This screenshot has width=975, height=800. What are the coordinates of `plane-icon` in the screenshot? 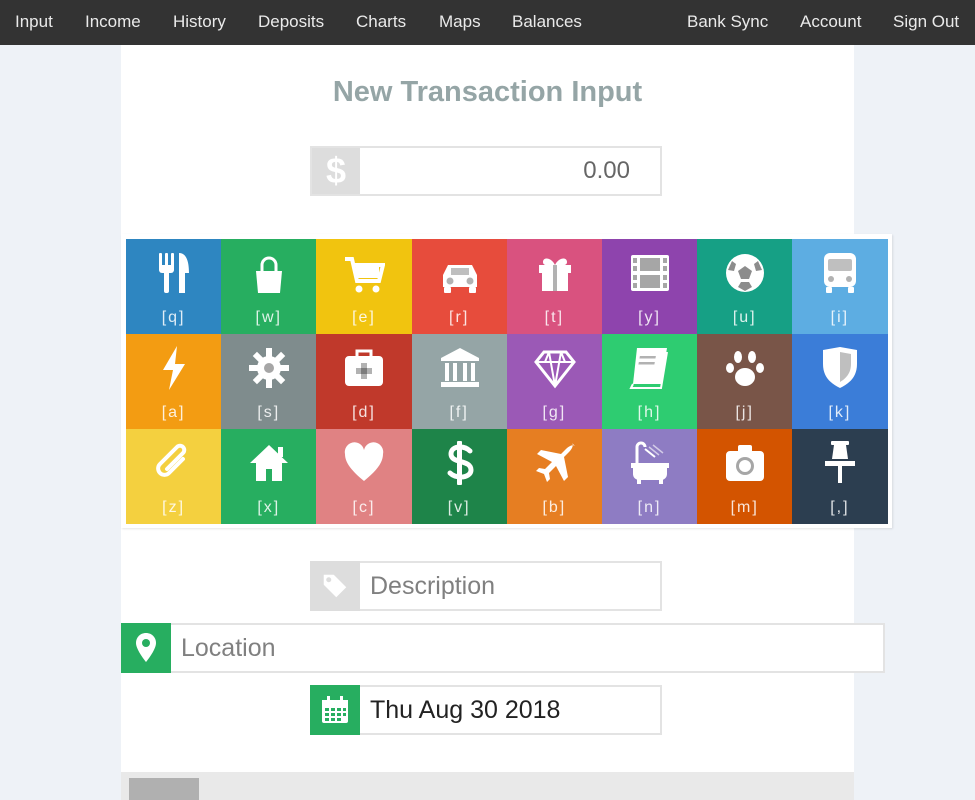 It's located at (555, 462).